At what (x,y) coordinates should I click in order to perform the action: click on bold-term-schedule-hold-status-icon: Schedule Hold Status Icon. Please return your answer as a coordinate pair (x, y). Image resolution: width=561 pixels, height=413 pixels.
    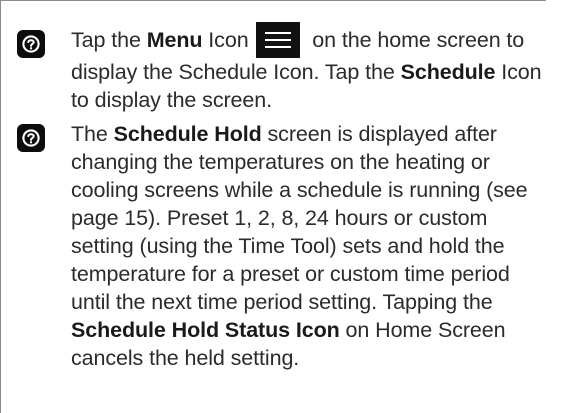
    Looking at the image, I should click on (205, 330).